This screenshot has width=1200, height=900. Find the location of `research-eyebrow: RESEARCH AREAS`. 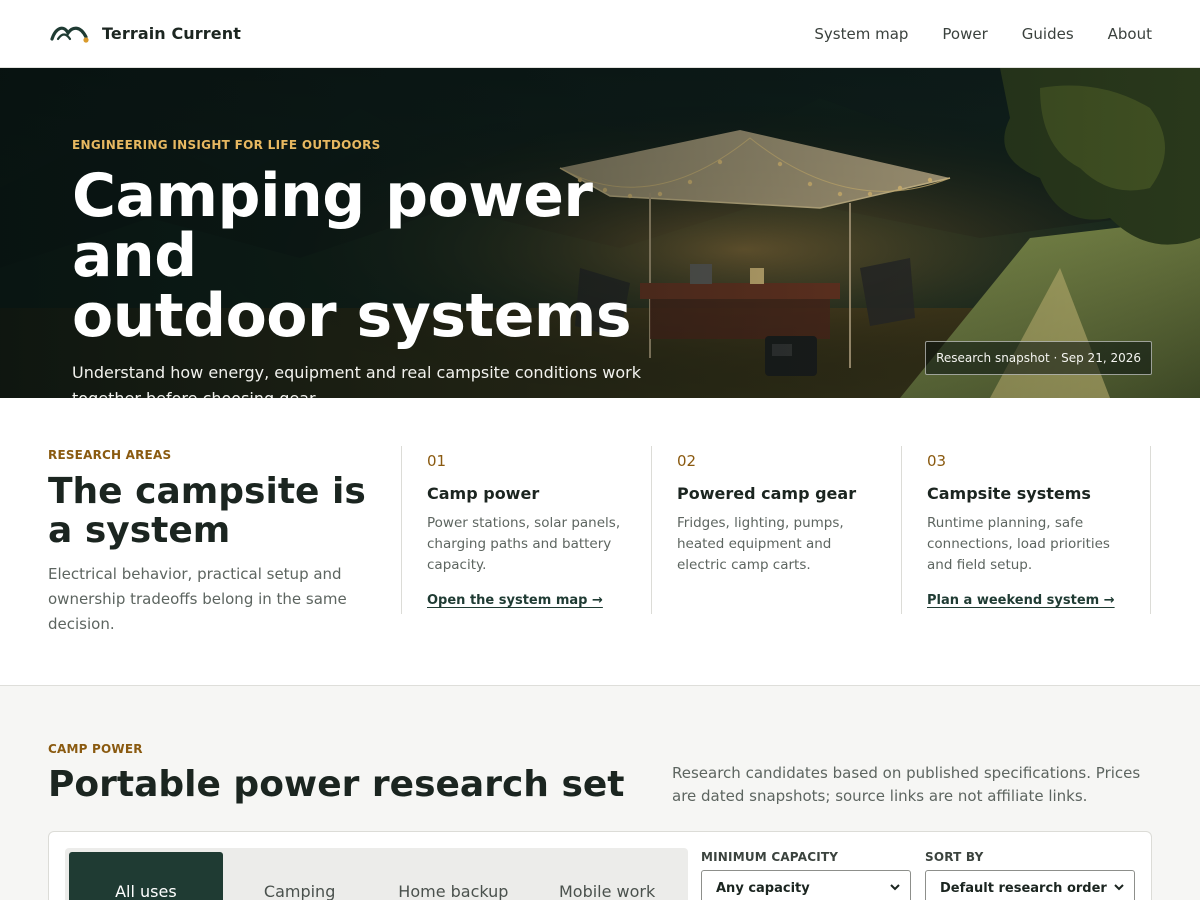

research-eyebrow: RESEARCH AREAS is located at coordinates (110, 455).